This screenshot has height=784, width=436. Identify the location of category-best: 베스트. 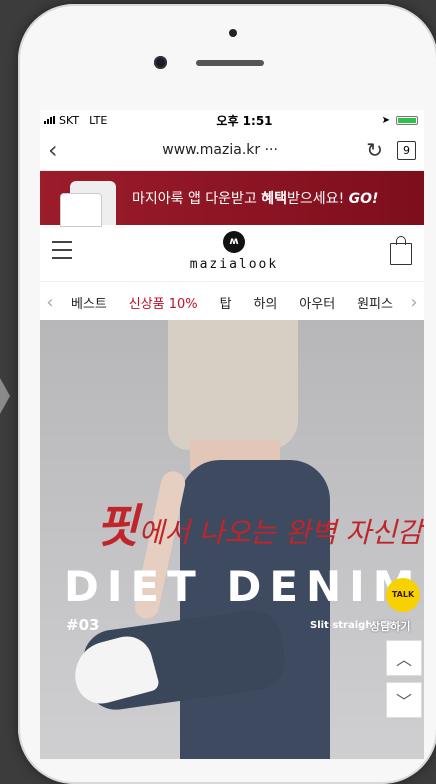
(89, 302).